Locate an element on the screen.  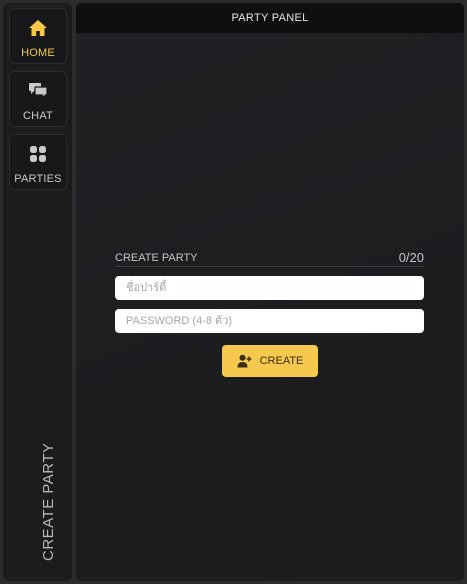
create-button-label: CREATE is located at coordinates (281, 361).